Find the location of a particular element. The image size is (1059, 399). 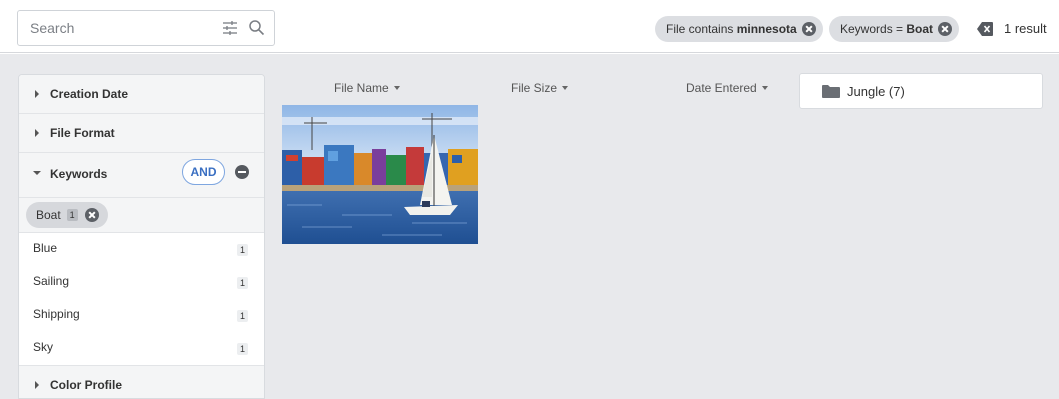

facet-creation-date: Creation Date is located at coordinates (141, 94).